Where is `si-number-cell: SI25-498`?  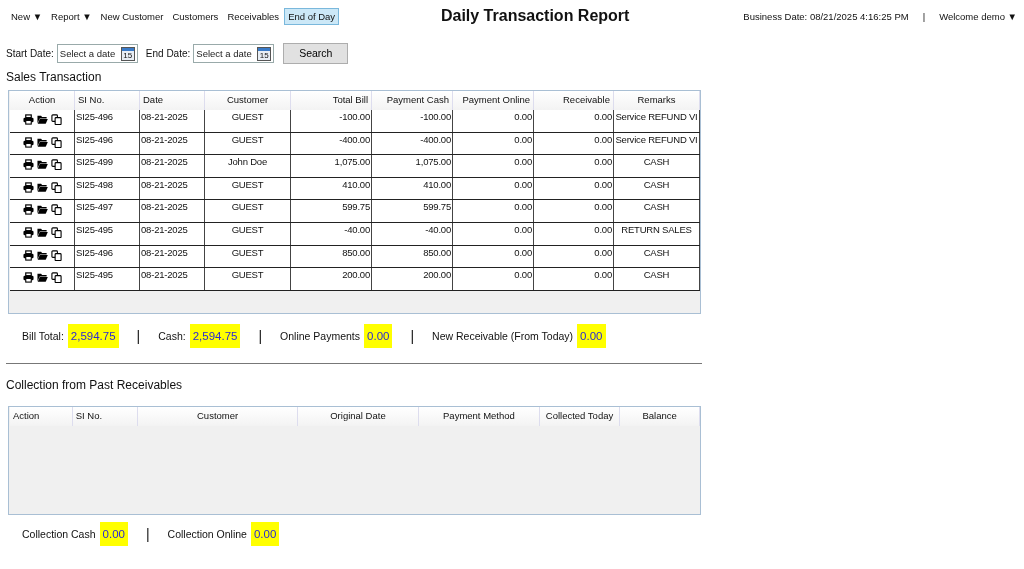 si-number-cell: SI25-498 is located at coordinates (107, 188).